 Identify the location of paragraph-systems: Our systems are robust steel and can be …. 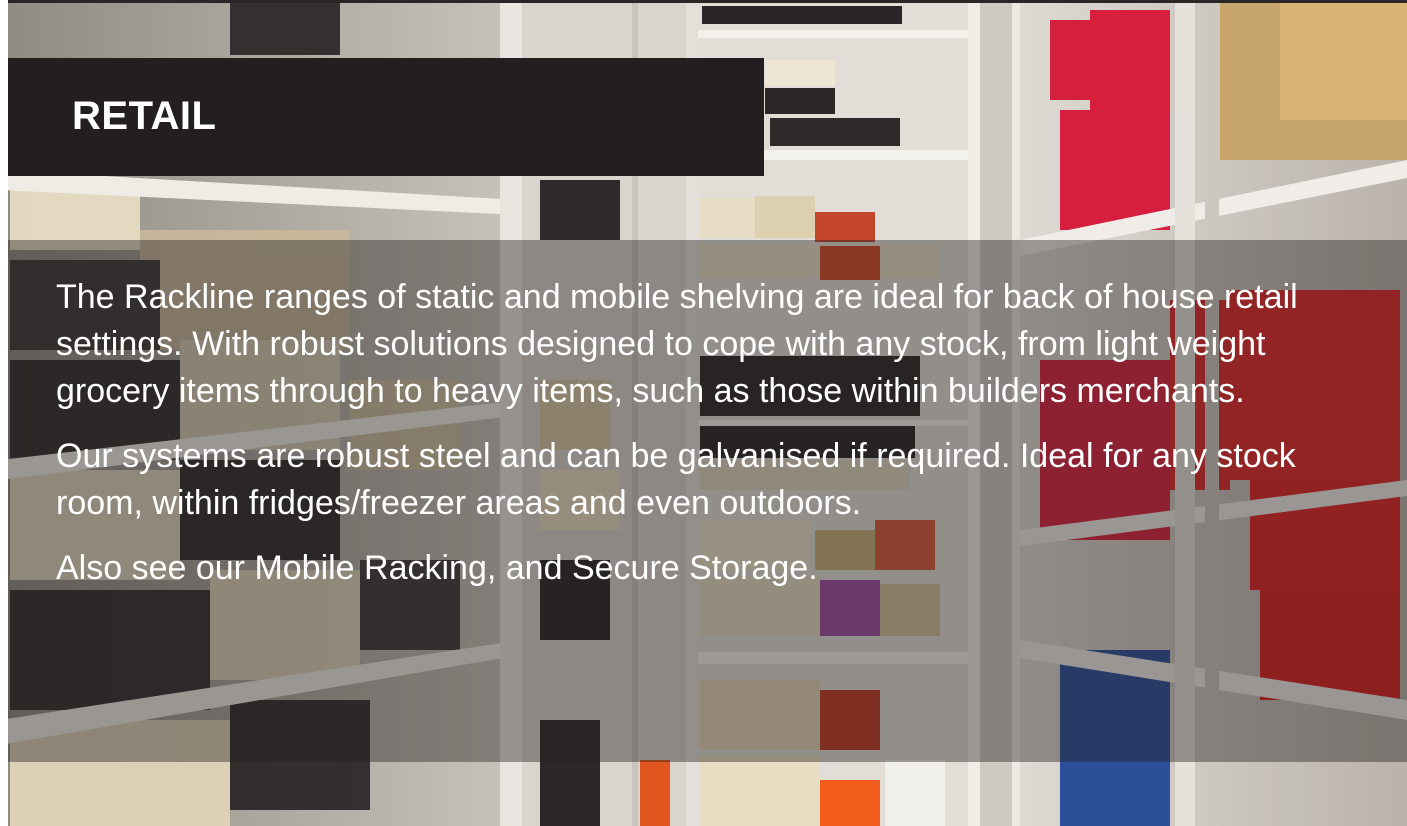
(676, 479).